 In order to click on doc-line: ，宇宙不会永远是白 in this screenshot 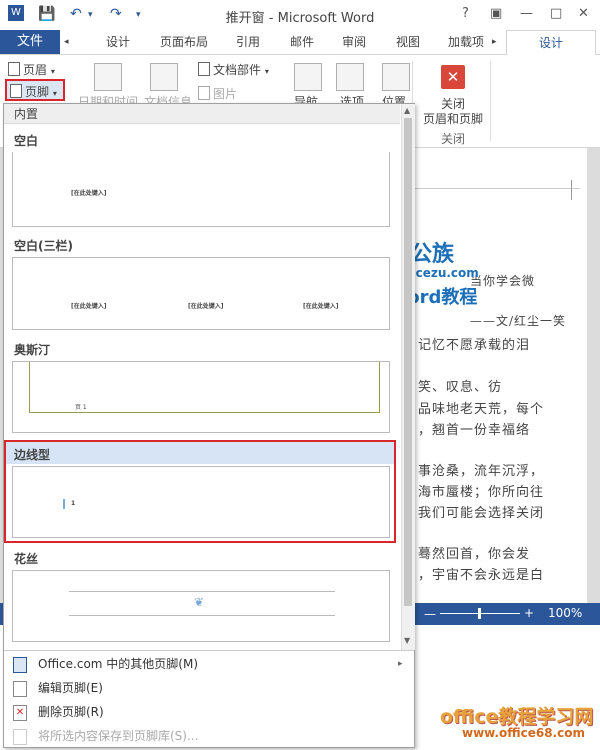, I will do `click(481, 575)`.